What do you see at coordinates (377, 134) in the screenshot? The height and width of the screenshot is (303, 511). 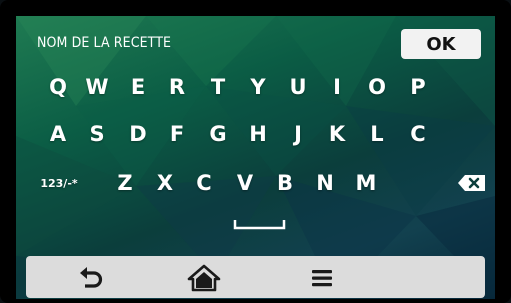 I see `key-l: L` at bounding box center [377, 134].